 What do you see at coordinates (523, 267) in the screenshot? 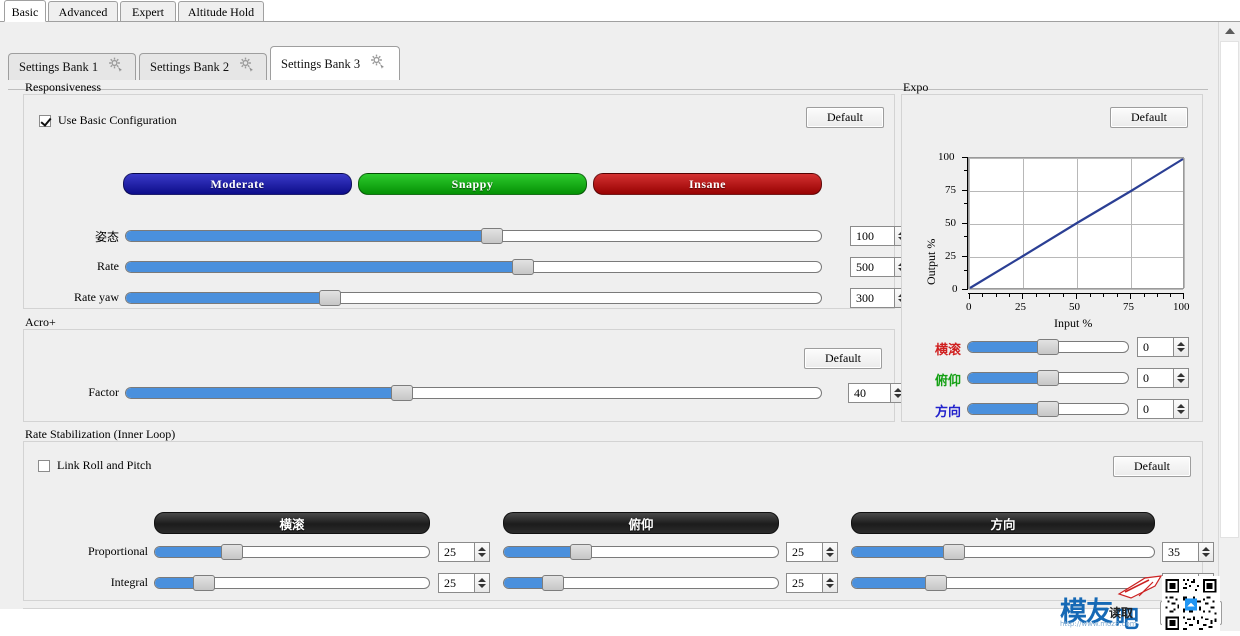
I see `slider-rate-thumb` at bounding box center [523, 267].